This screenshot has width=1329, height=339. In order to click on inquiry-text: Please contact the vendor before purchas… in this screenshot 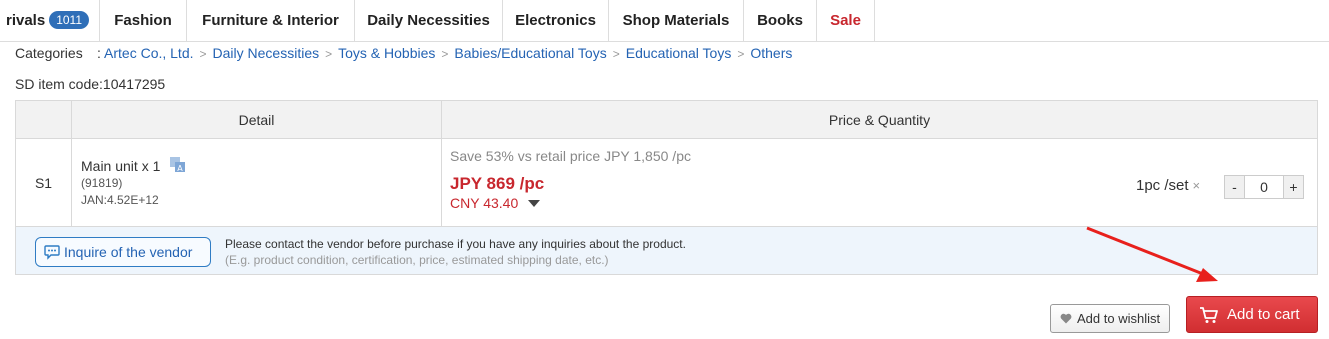, I will do `click(455, 244)`.